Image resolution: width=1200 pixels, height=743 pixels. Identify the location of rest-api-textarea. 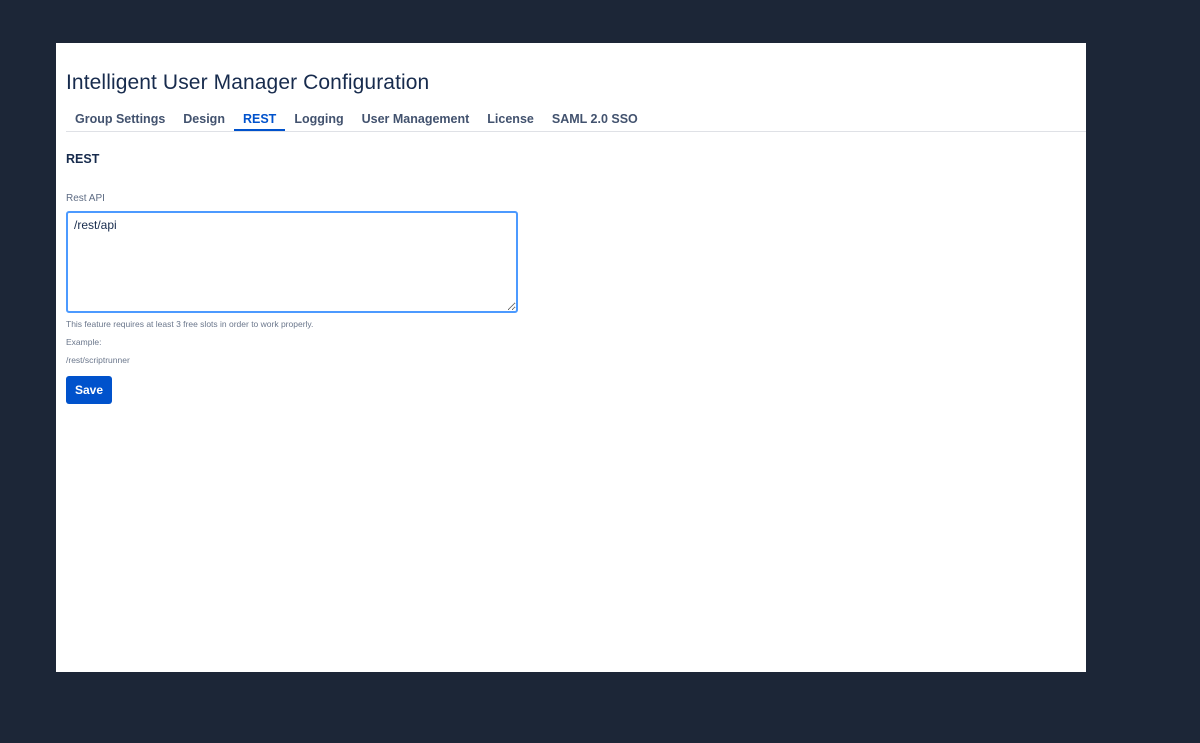
(292, 262).